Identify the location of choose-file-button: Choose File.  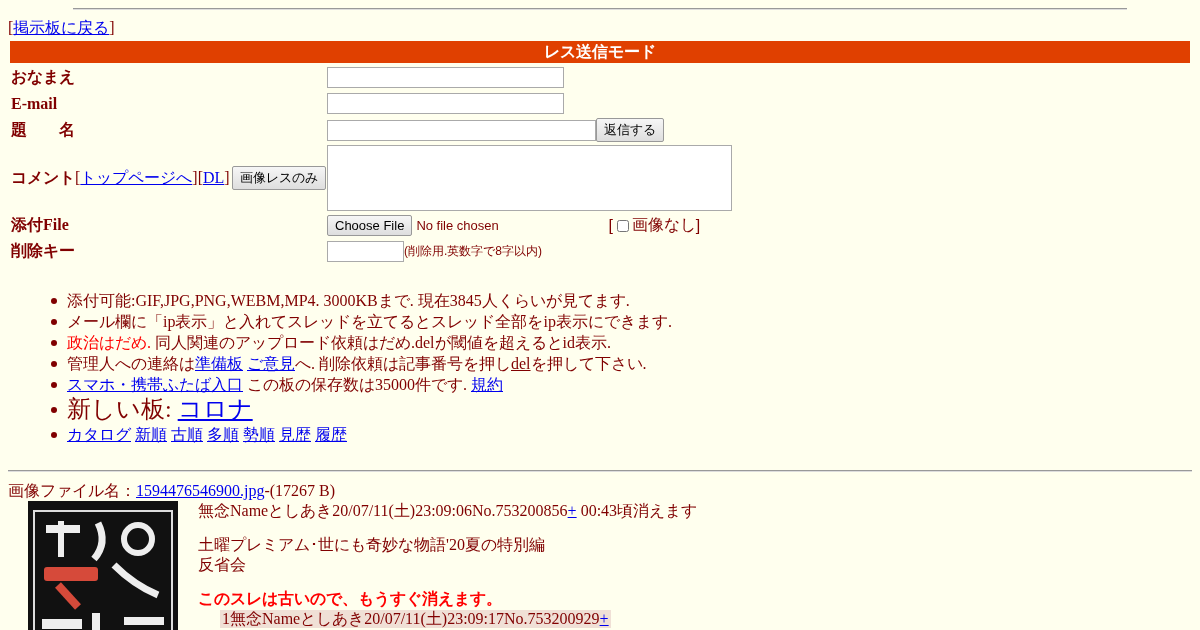
(370, 225).